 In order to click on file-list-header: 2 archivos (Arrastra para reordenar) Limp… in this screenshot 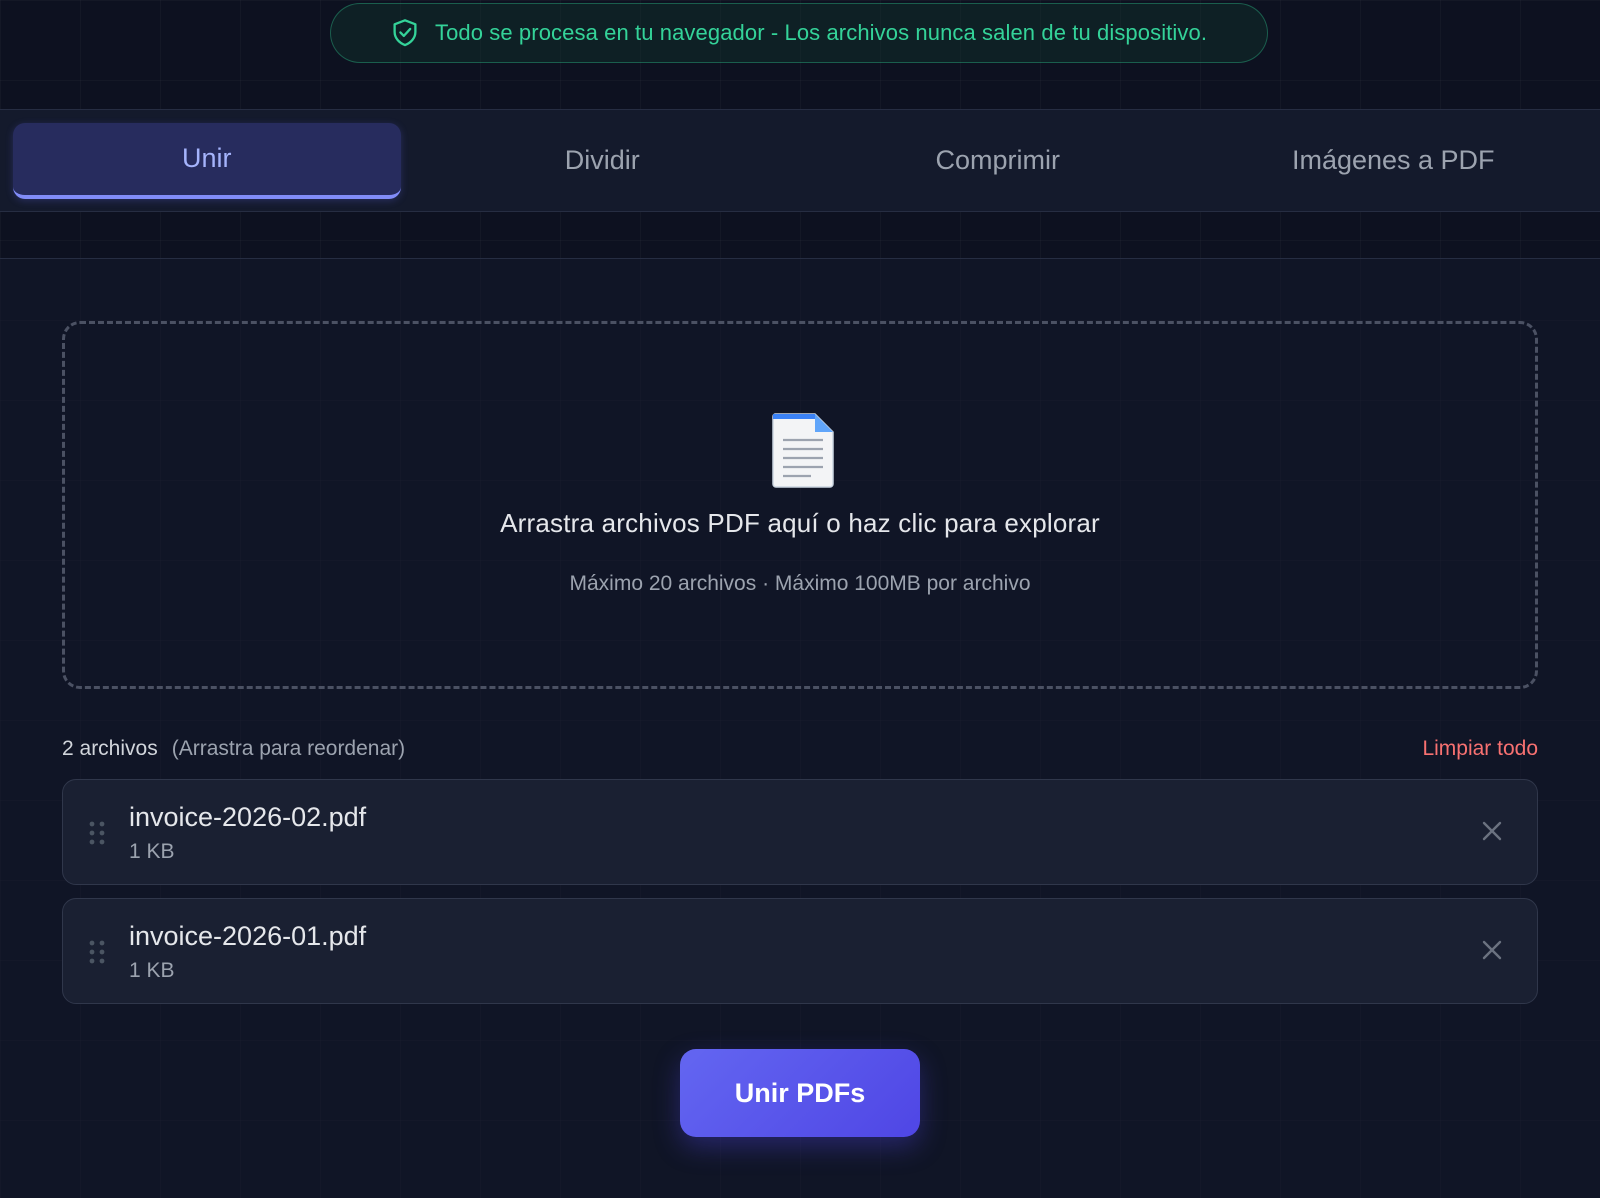, I will do `click(800, 749)`.